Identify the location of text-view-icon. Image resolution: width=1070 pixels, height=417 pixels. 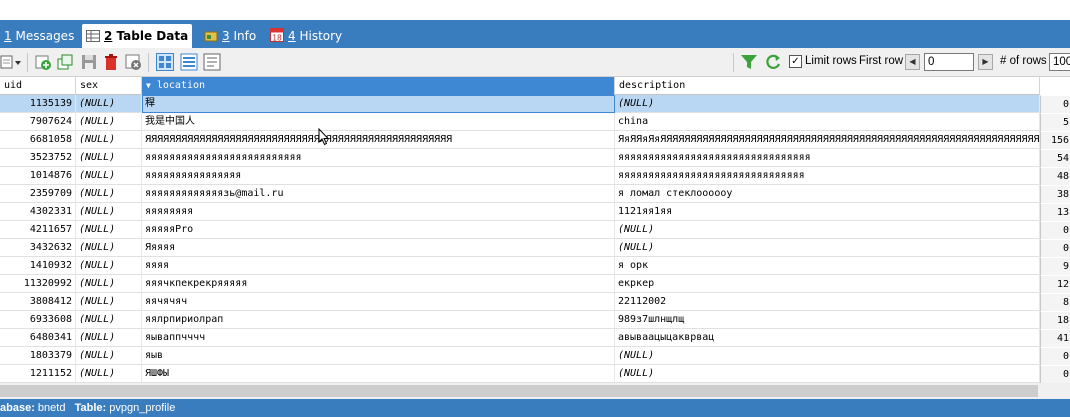
(212, 62).